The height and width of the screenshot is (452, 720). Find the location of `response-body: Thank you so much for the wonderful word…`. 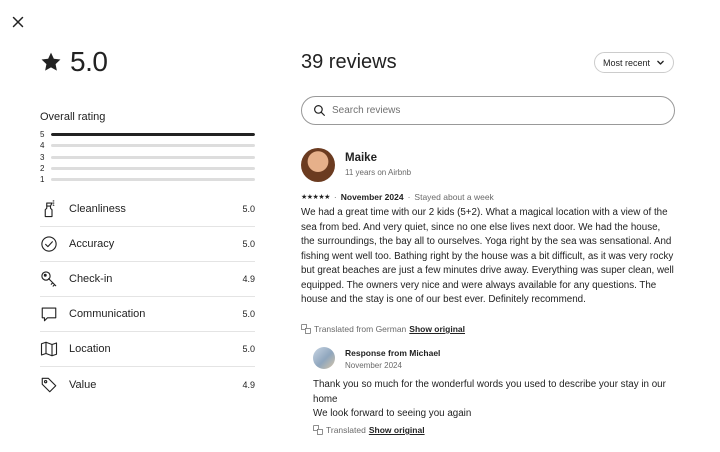

response-body: Thank you so much for the wonderful word… is located at coordinates (495, 400).